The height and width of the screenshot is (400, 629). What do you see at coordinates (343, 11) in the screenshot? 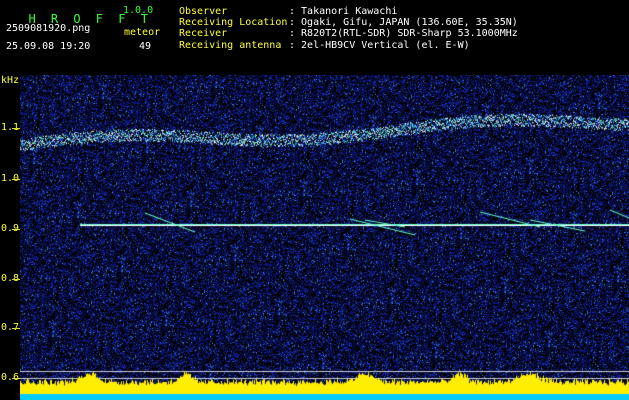
I see `info-value-observer: : Takanori Kawachi` at bounding box center [343, 11].